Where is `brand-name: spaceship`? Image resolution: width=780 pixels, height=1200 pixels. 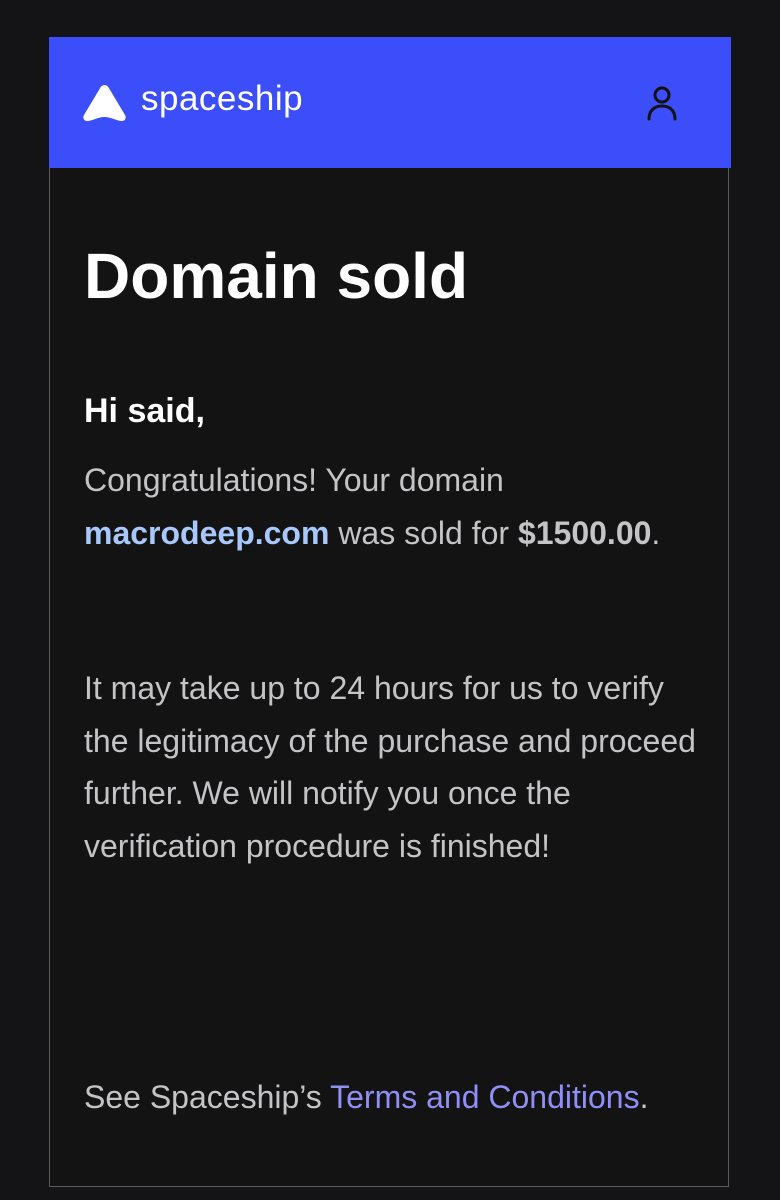
brand-name: spaceship is located at coordinates (222, 98).